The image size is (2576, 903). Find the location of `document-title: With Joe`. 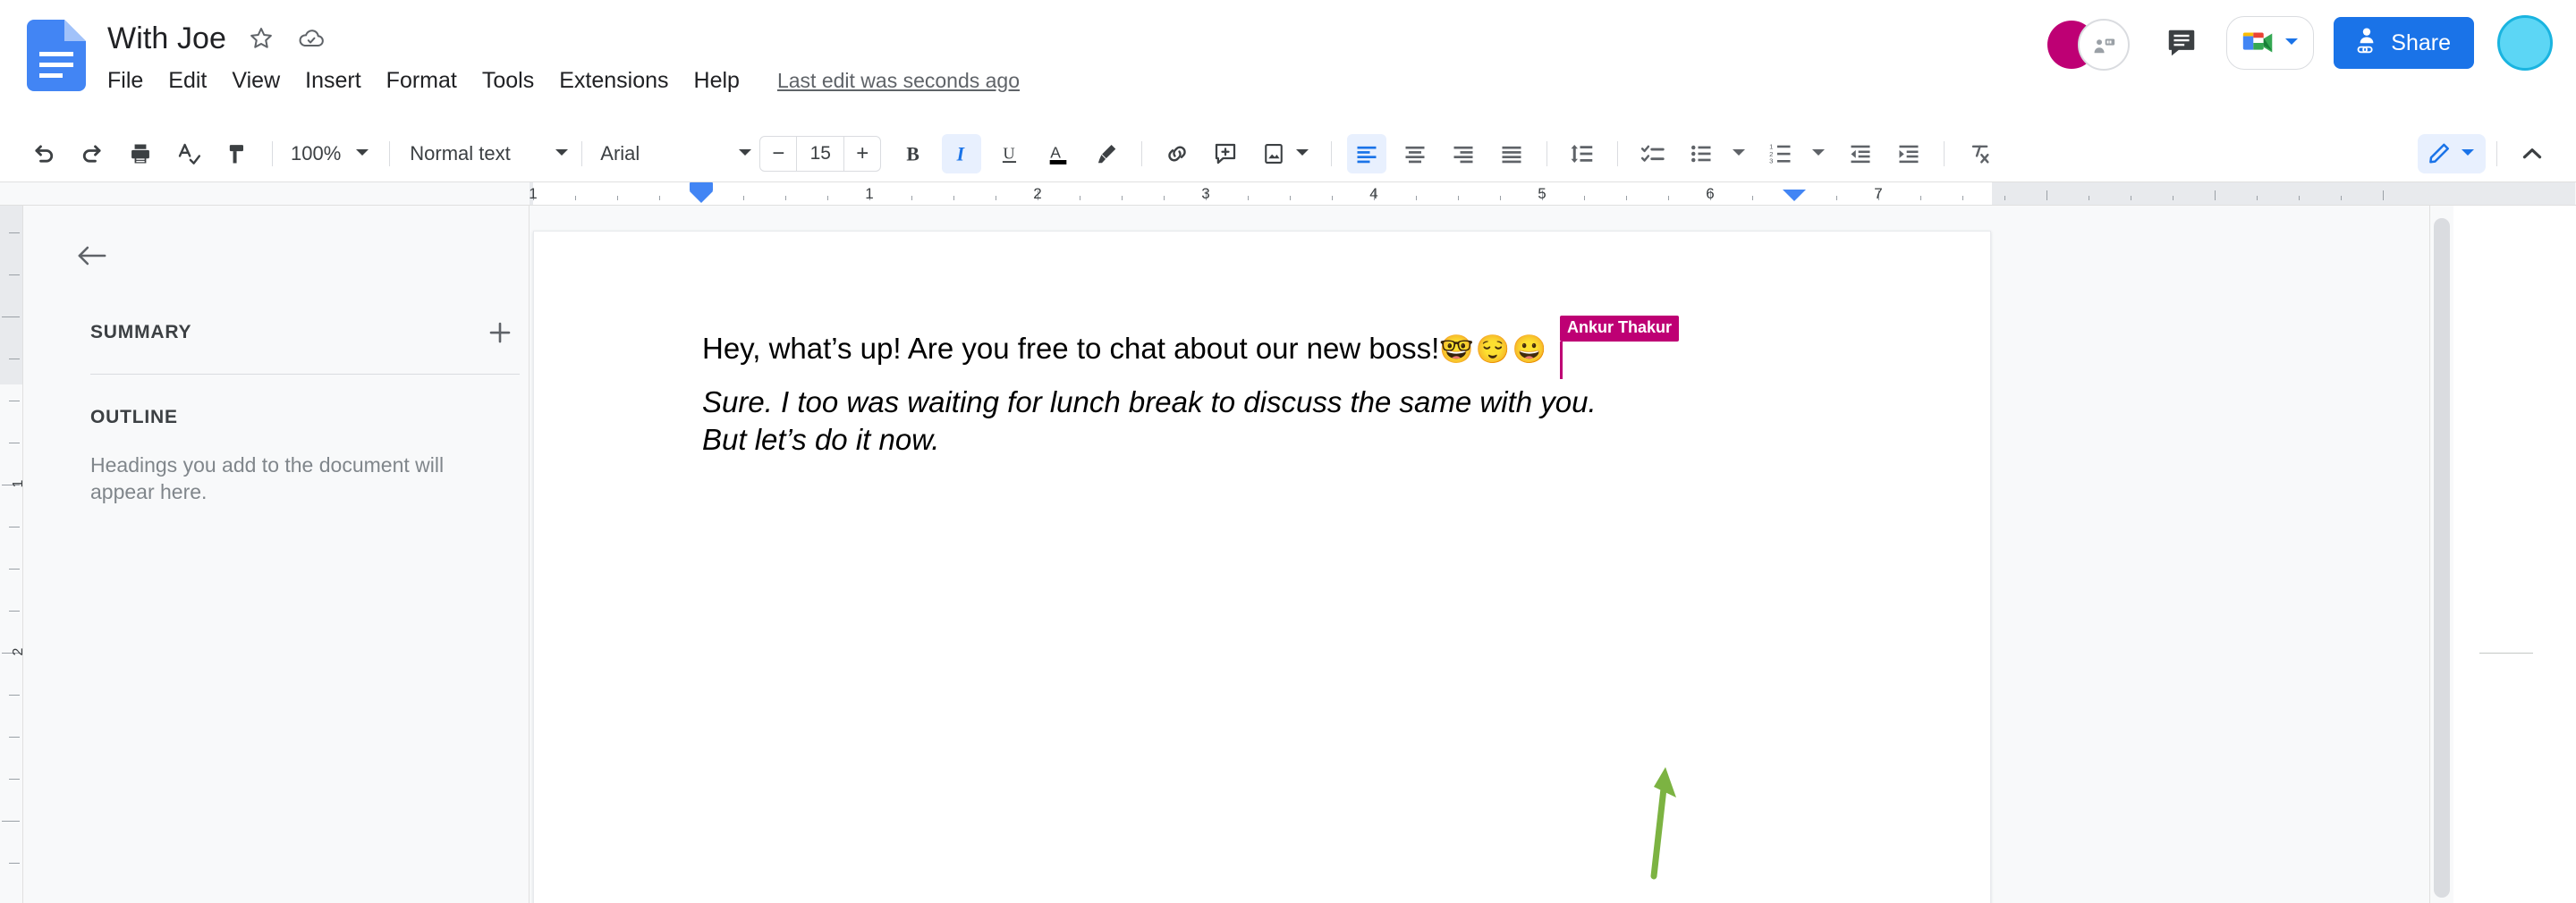

document-title: With Joe is located at coordinates (166, 38).